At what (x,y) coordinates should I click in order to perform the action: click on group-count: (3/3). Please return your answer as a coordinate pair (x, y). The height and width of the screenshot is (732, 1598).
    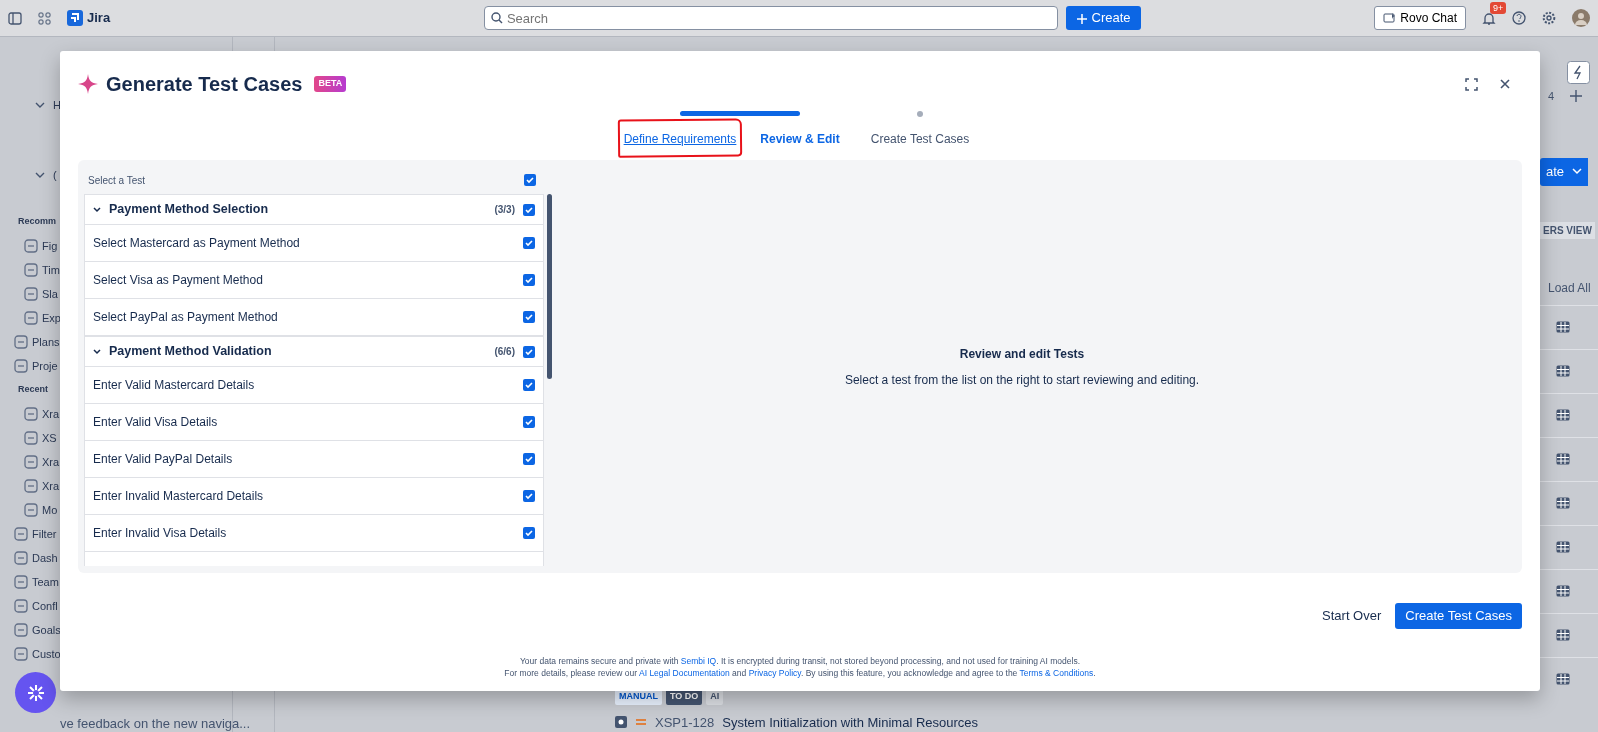
    Looking at the image, I should click on (504, 210).